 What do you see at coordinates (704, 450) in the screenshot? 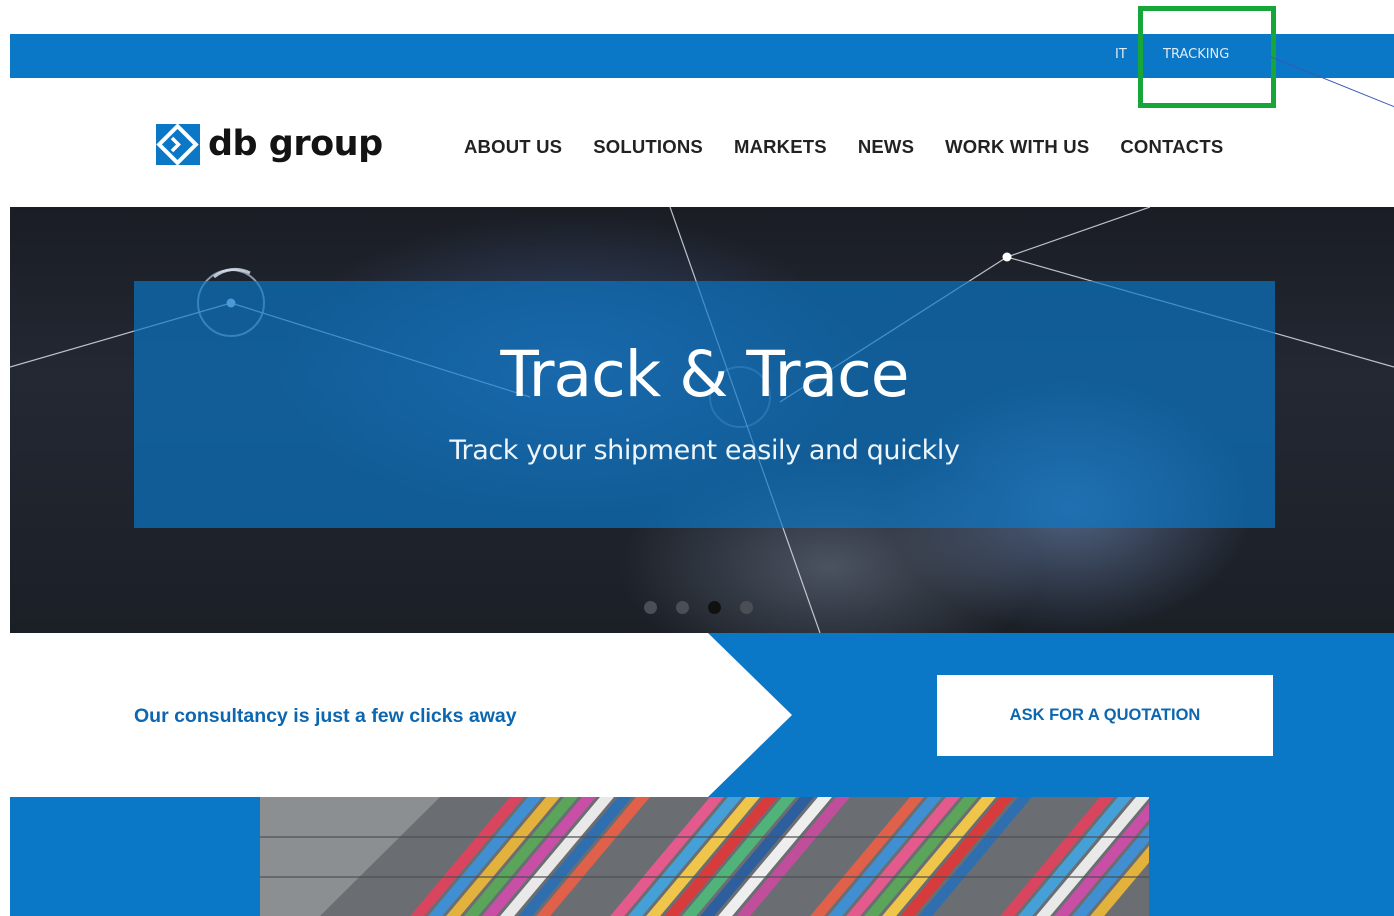
I see `hero-subtitle: Track your shipment easily and quickly` at bounding box center [704, 450].